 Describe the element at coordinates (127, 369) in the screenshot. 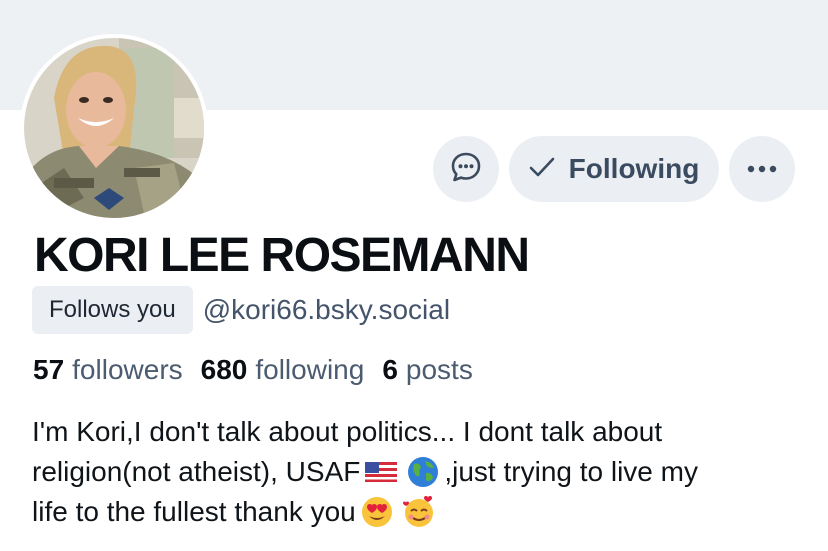

I see `followers-label: followers` at that location.